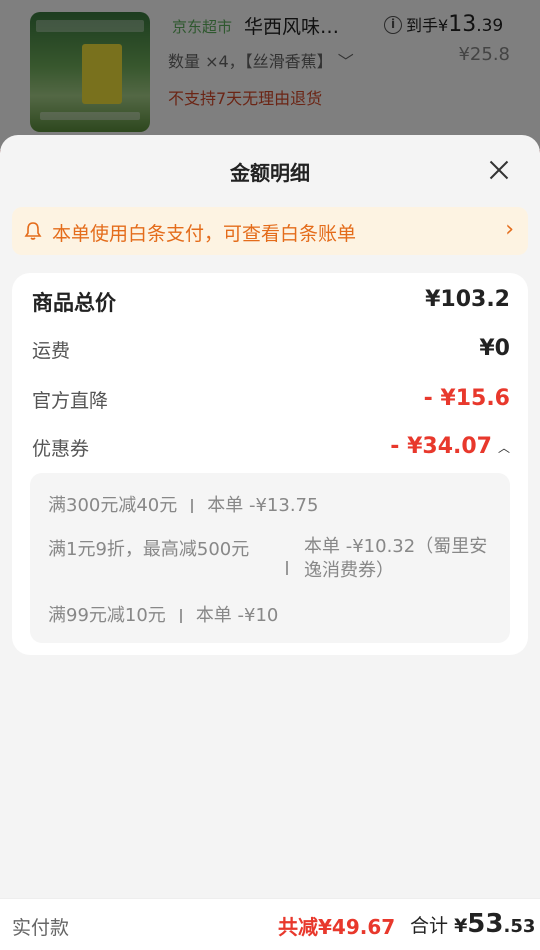 Image resolution: width=540 pixels, height=950 pixels. I want to click on official-discount-value: - ¥15.6, so click(466, 398).